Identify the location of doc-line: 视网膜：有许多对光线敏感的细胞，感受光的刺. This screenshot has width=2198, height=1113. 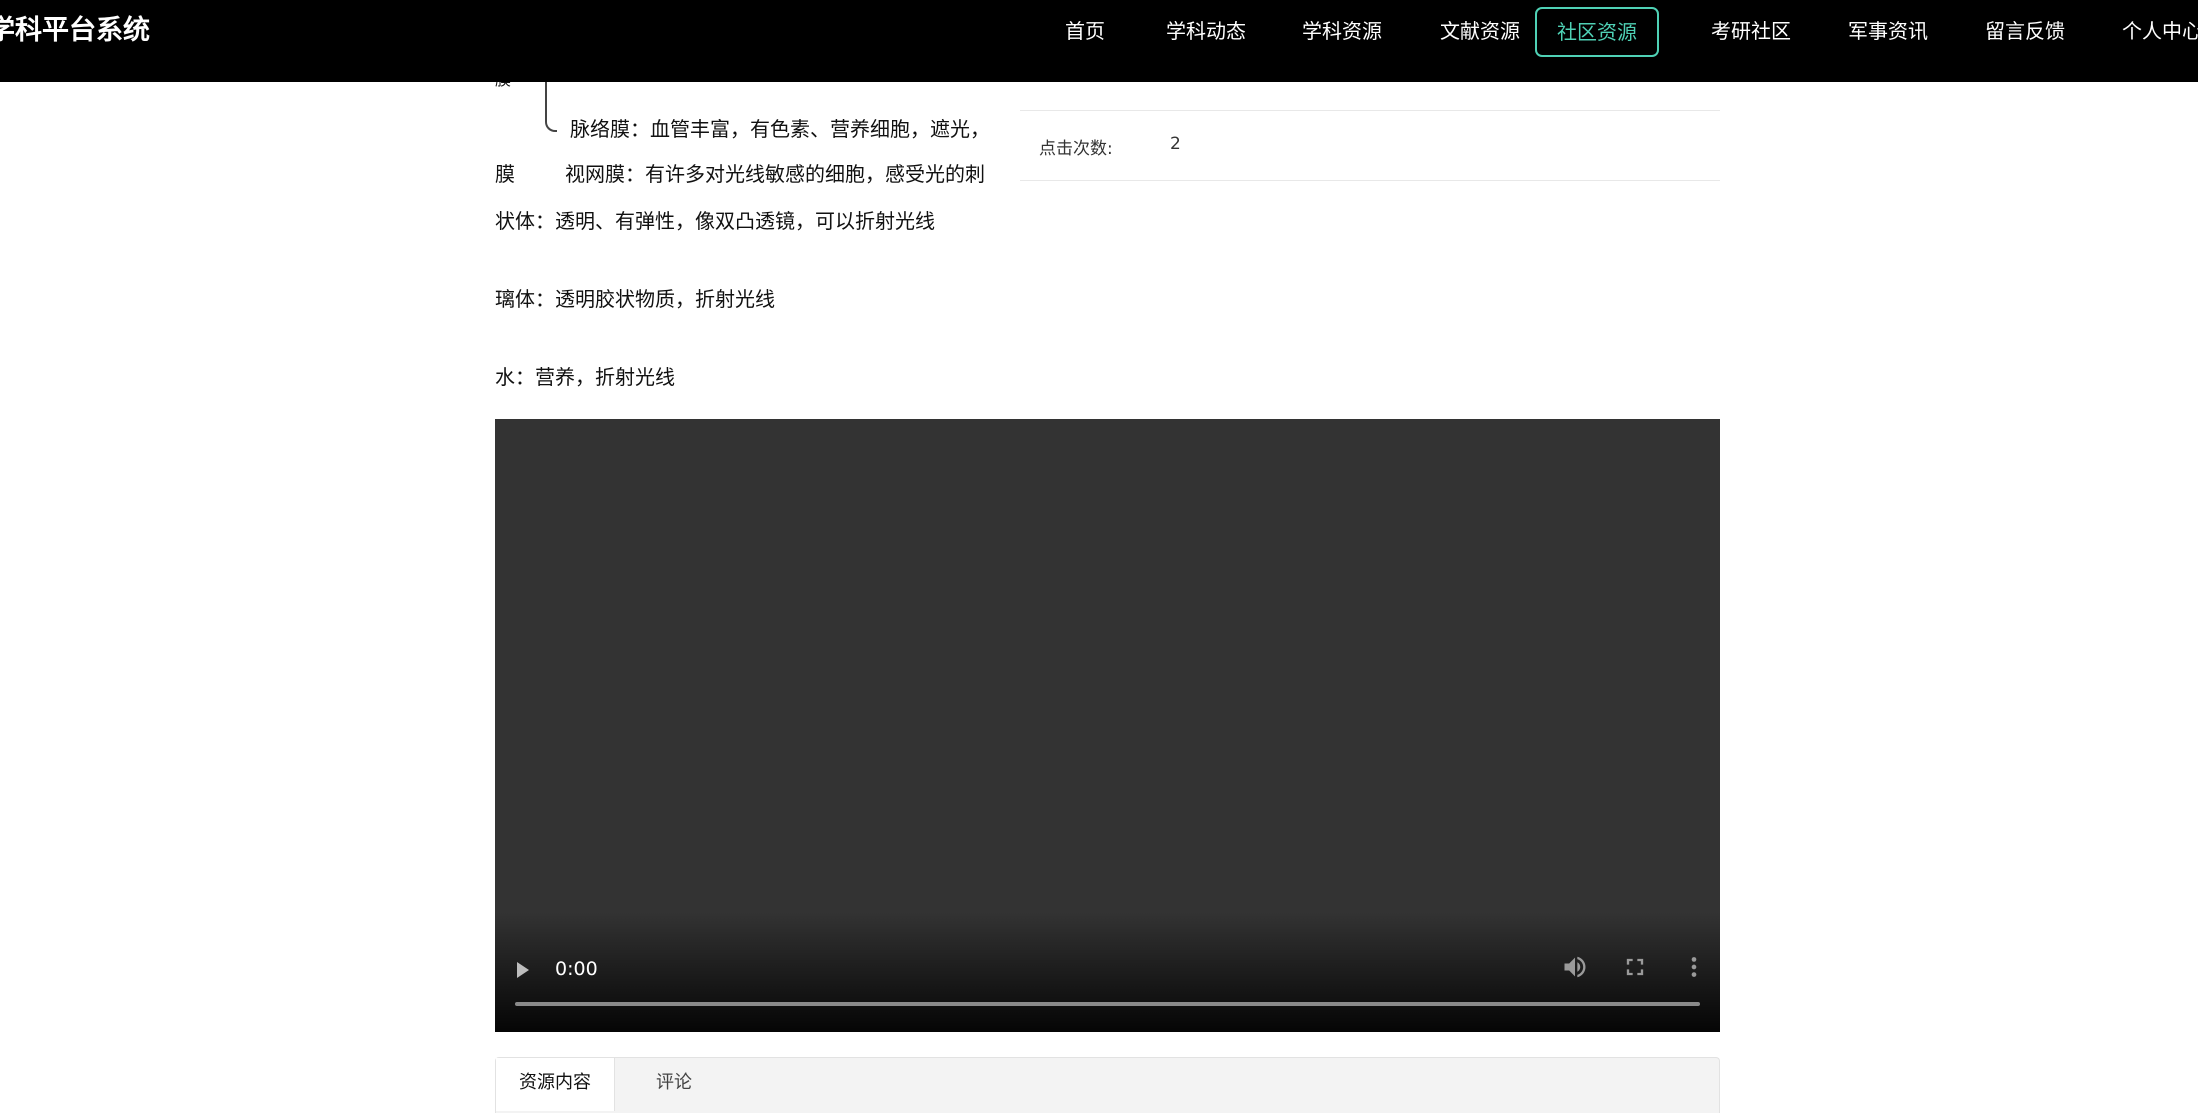
(775, 174).